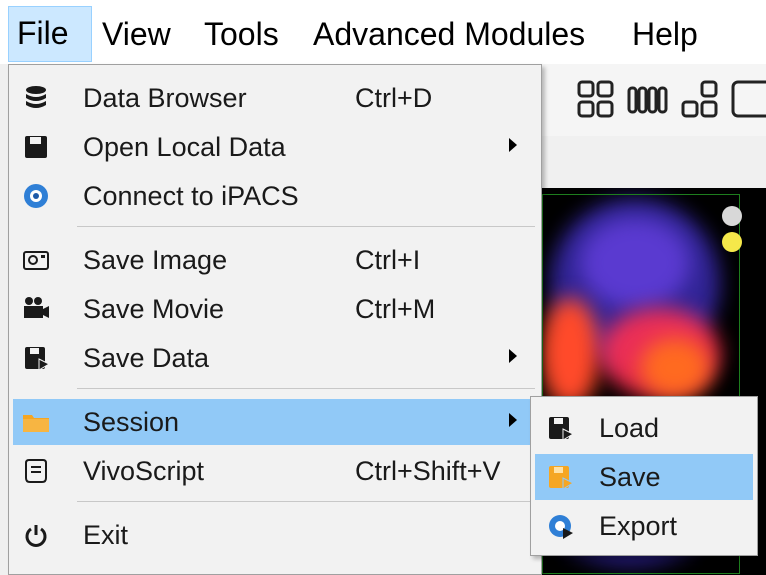  What do you see at coordinates (648, 100) in the screenshot?
I see `layout-1x4-icon` at bounding box center [648, 100].